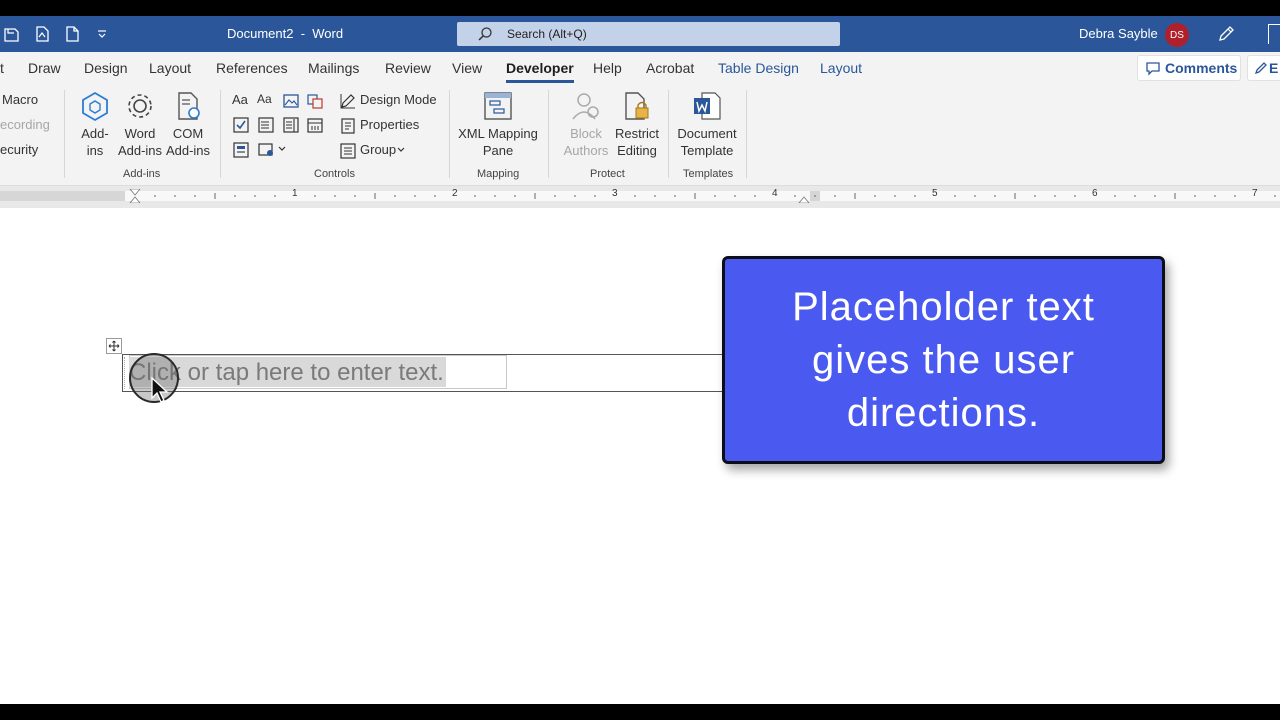 The image size is (1280, 720). Describe the element at coordinates (106, 68) in the screenshot. I see `tab-design: Design` at that location.